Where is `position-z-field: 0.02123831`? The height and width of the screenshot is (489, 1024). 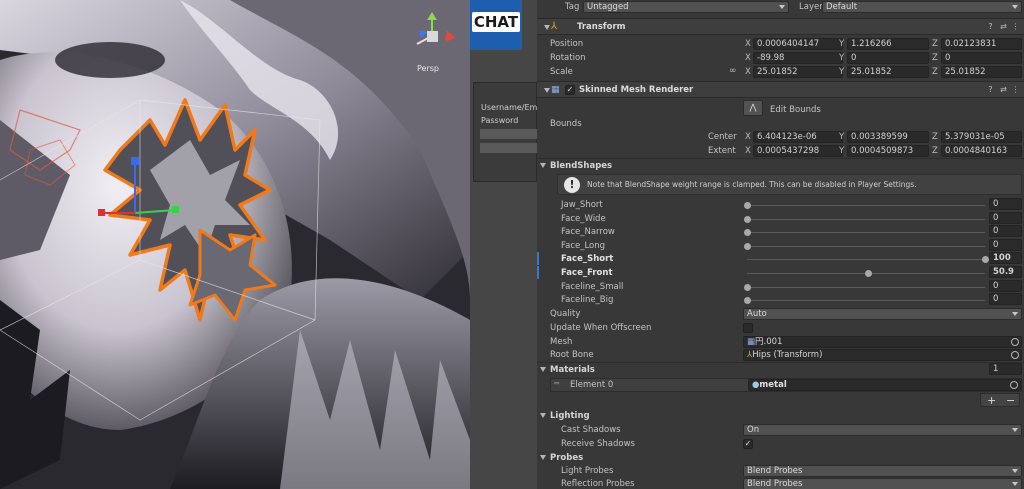 position-z-field: 0.02123831 is located at coordinates (981, 44).